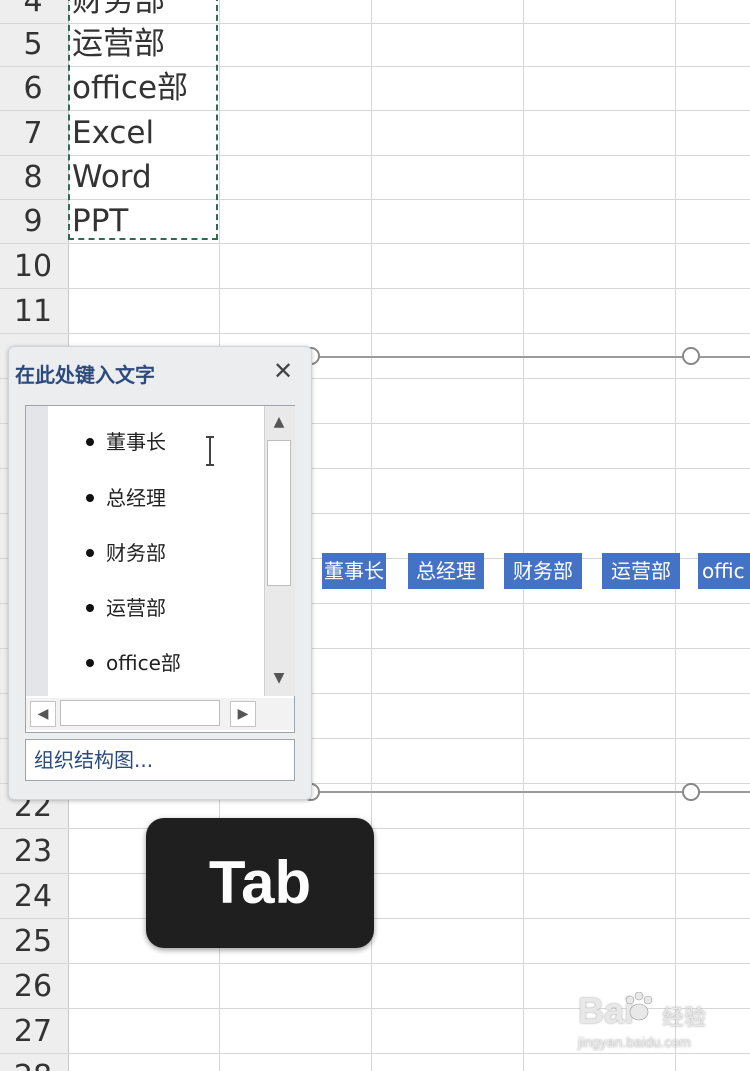 The height and width of the screenshot is (1071, 750). Describe the element at coordinates (634, 1042) in the screenshot. I see `watermark-url: jingyan.baidu.com` at that location.